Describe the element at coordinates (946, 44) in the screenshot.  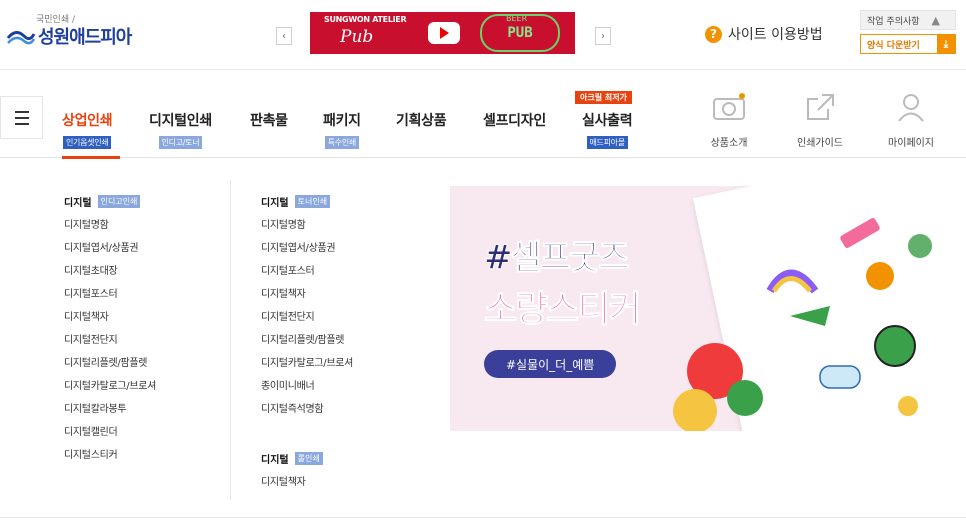
I see `download-icon: ⤓` at that location.